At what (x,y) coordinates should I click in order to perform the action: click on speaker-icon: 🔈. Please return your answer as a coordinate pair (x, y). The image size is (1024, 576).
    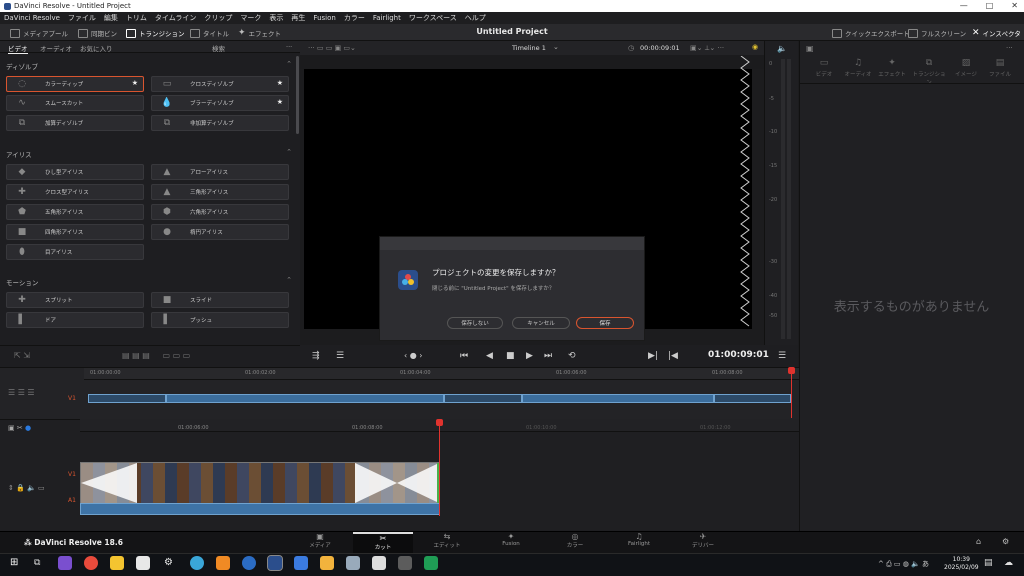
    Looking at the image, I should click on (782, 48).